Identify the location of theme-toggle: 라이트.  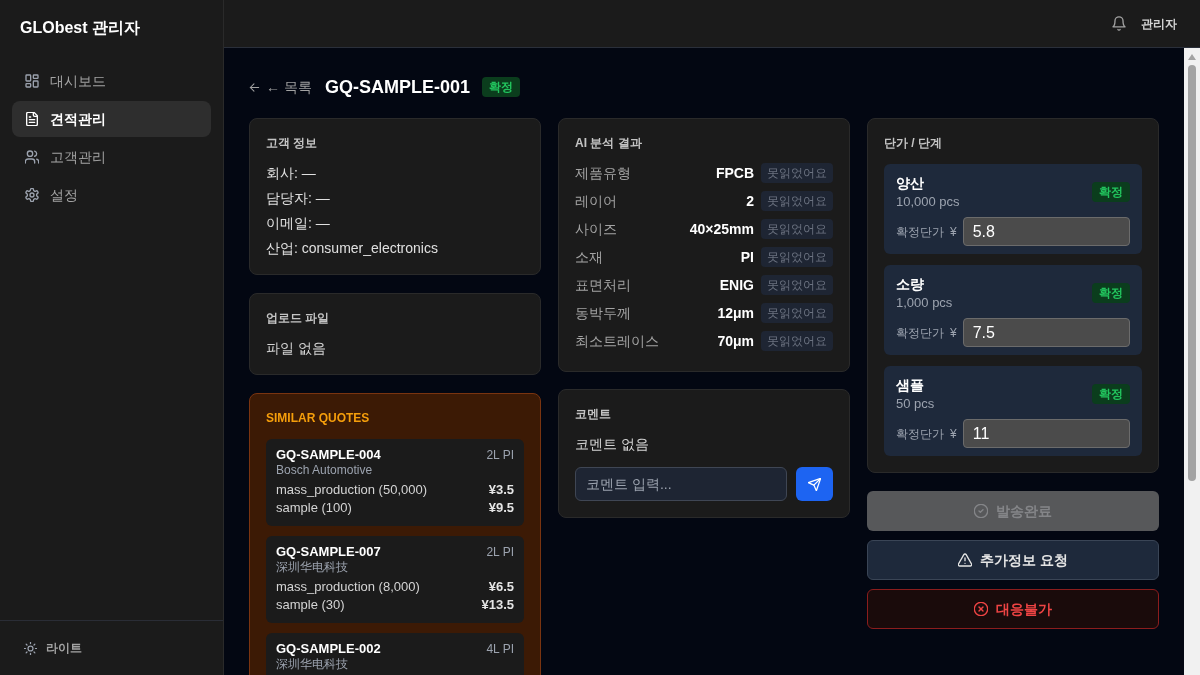
(53, 648).